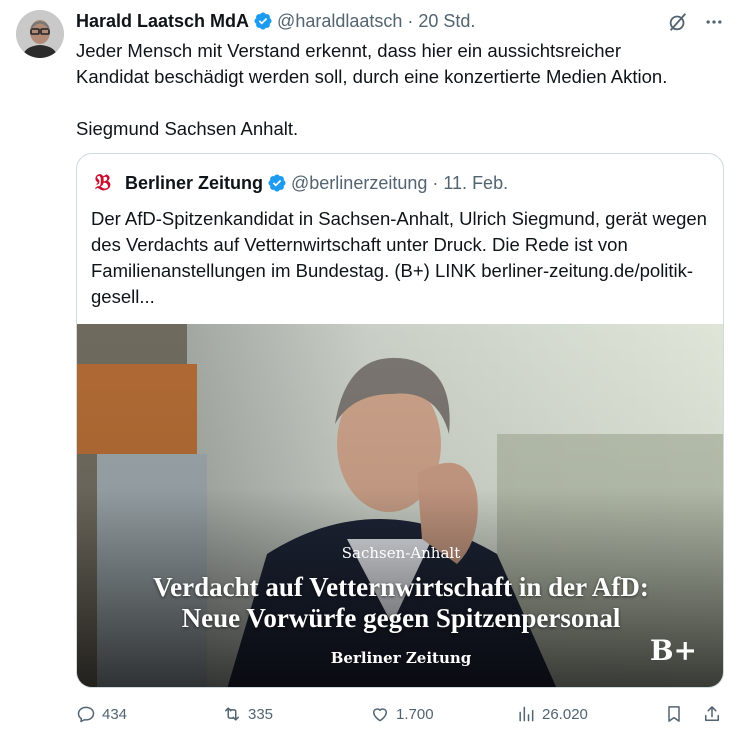 Image resolution: width=742 pixels, height=735 pixels. What do you see at coordinates (565, 714) in the screenshot?
I see `view-count: 26.020` at bounding box center [565, 714].